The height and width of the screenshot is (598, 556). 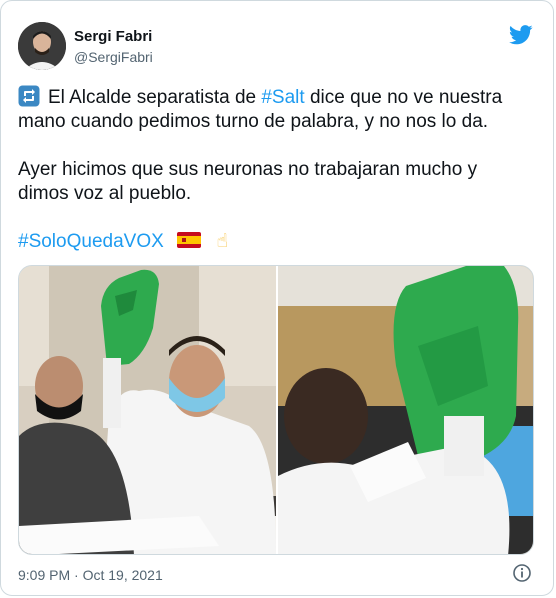 I want to click on hashtag-soloquedavox-link: #SoloQuedaVOX, so click(x=91, y=241).